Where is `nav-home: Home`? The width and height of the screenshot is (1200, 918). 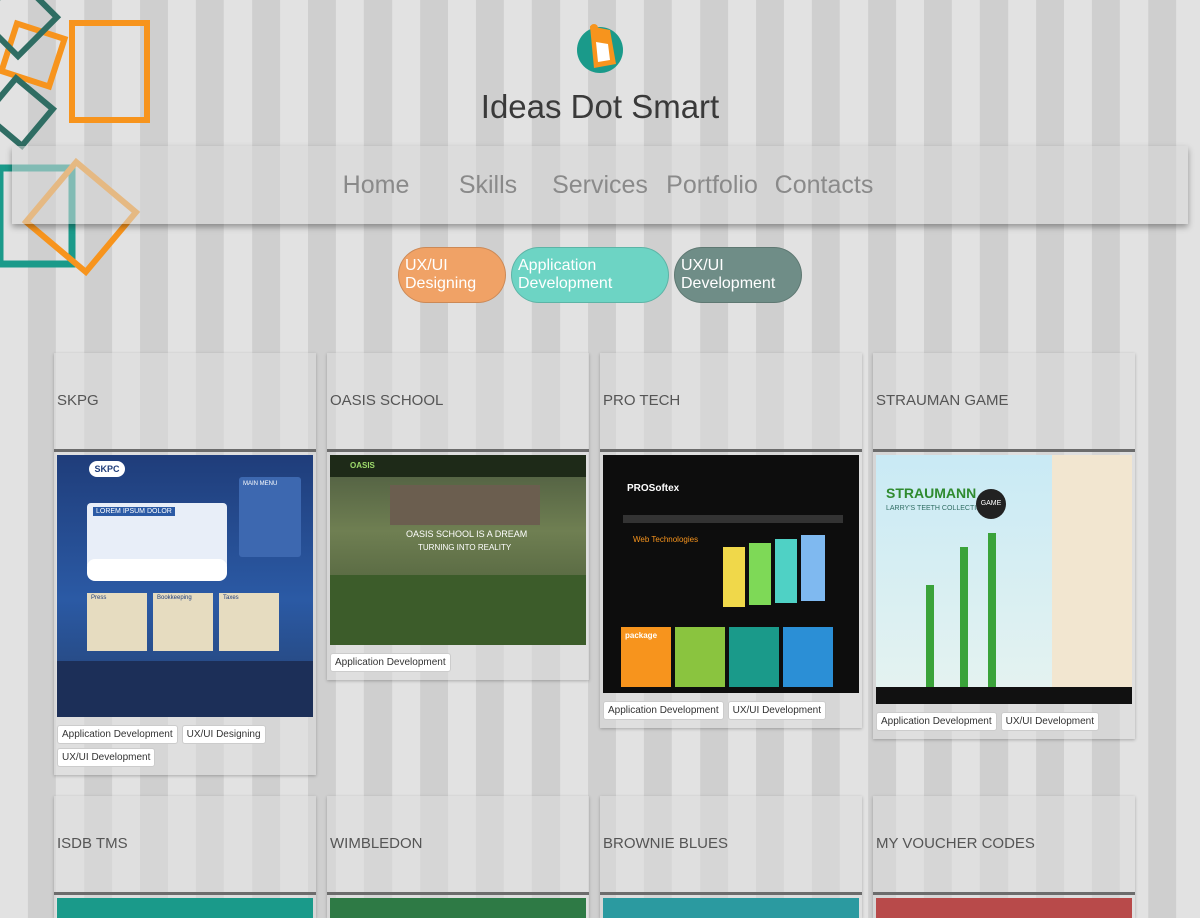 nav-home: Home is located at coordinates (376, 185).